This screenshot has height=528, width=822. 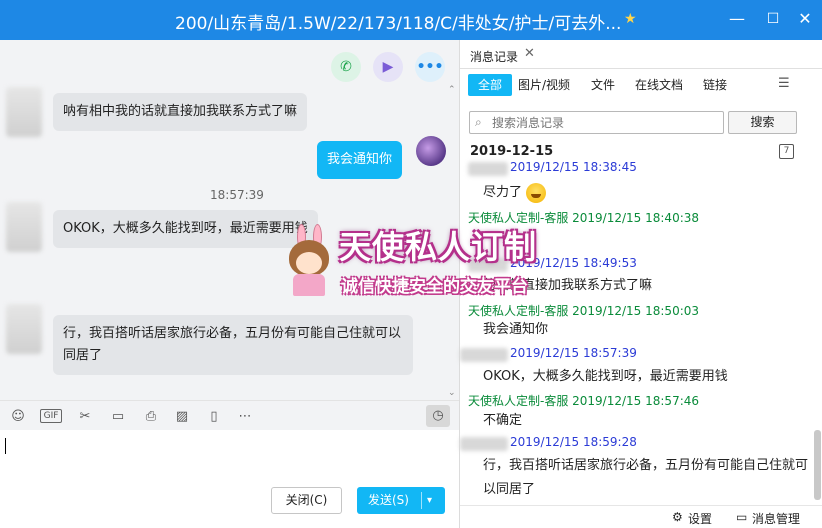 What do you see at coordinates (509, 489) in the screenshot?
I see `history-text: 以同居了` at bounding box center [509, 489].